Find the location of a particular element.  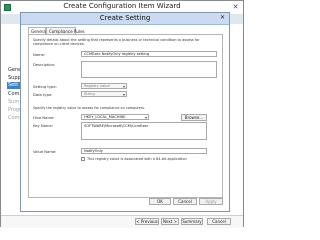

description-label: Description: is located at coordinates (44, 65).